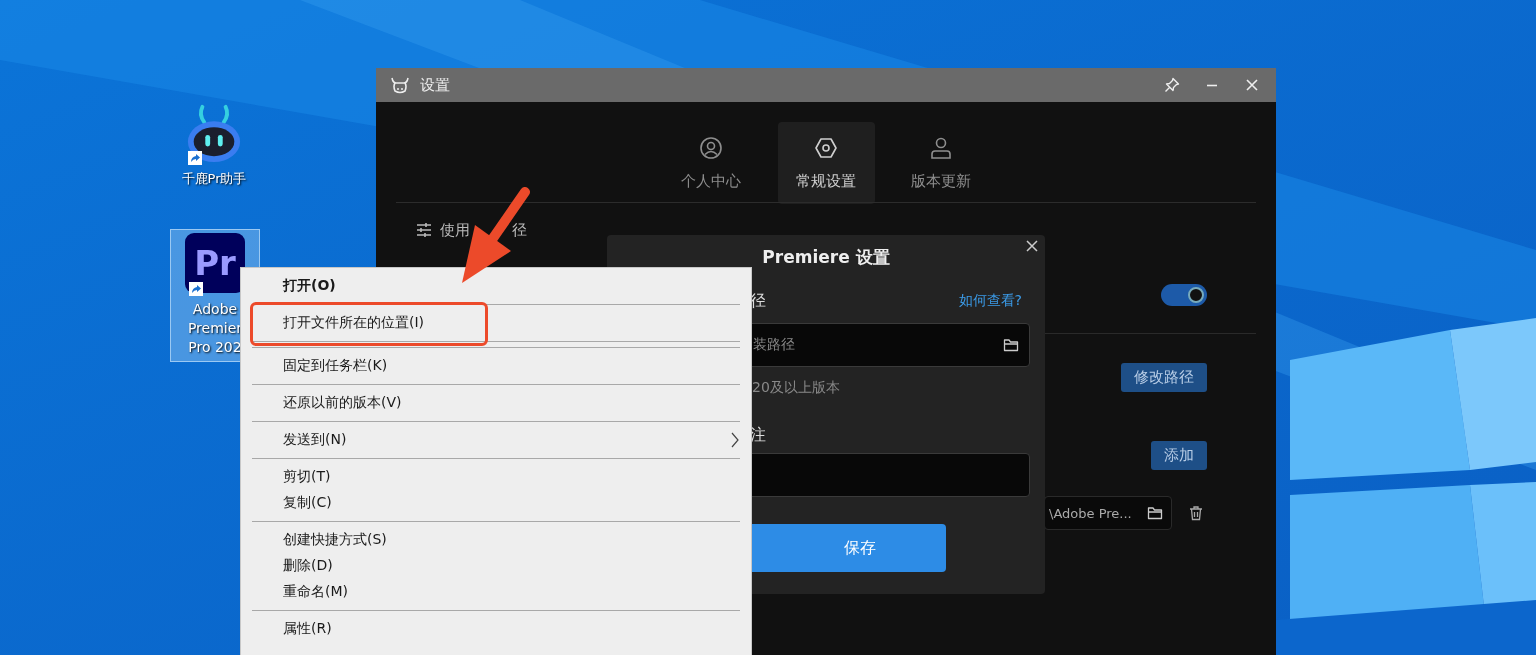 The width and height of the screenshot is (1536, 655). I want to click on user-circle-icon, so click(711, 147).